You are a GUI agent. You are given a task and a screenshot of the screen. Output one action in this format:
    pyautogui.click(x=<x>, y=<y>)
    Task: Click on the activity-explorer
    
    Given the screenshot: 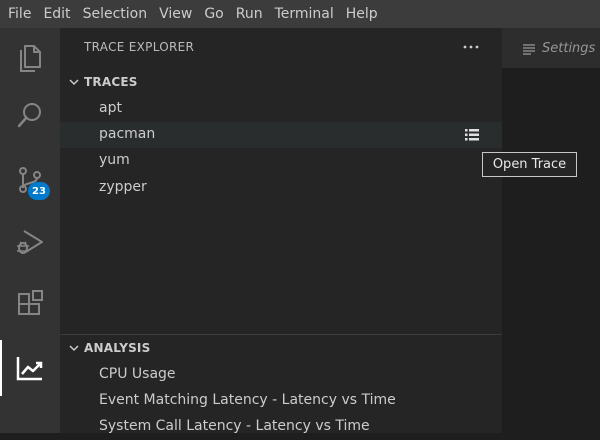 What is the action you would take?
    pyautogui.click(x=30, y=56)
    